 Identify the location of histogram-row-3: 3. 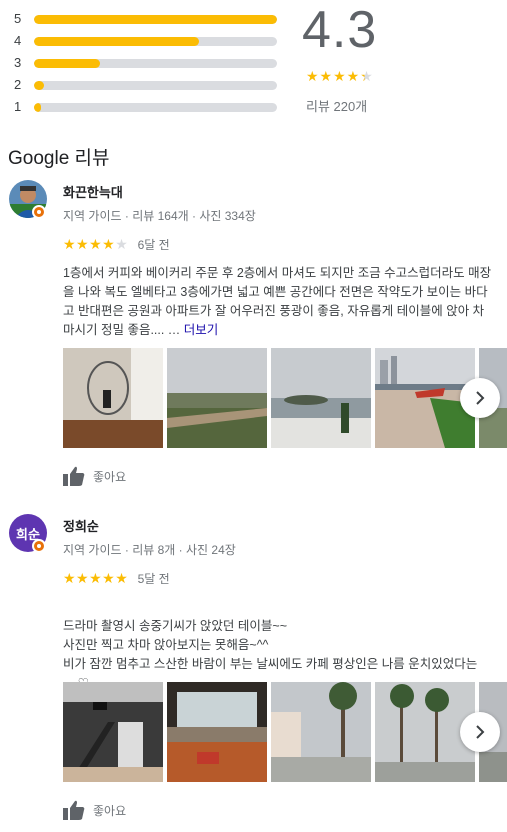
(149, 65).